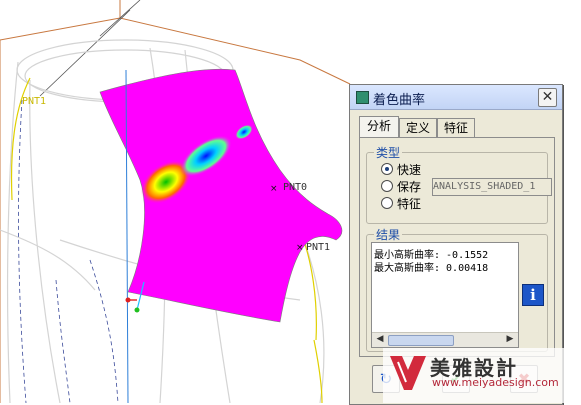 The width and height of the screenshot is (581, 405). I want to click on datum-point-pnt1-left: PNT1, so click(34, 101).